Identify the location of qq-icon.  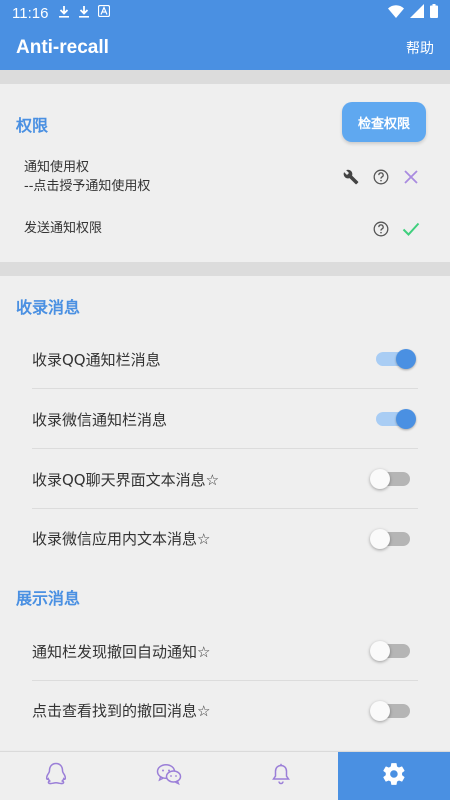
(56, 776).